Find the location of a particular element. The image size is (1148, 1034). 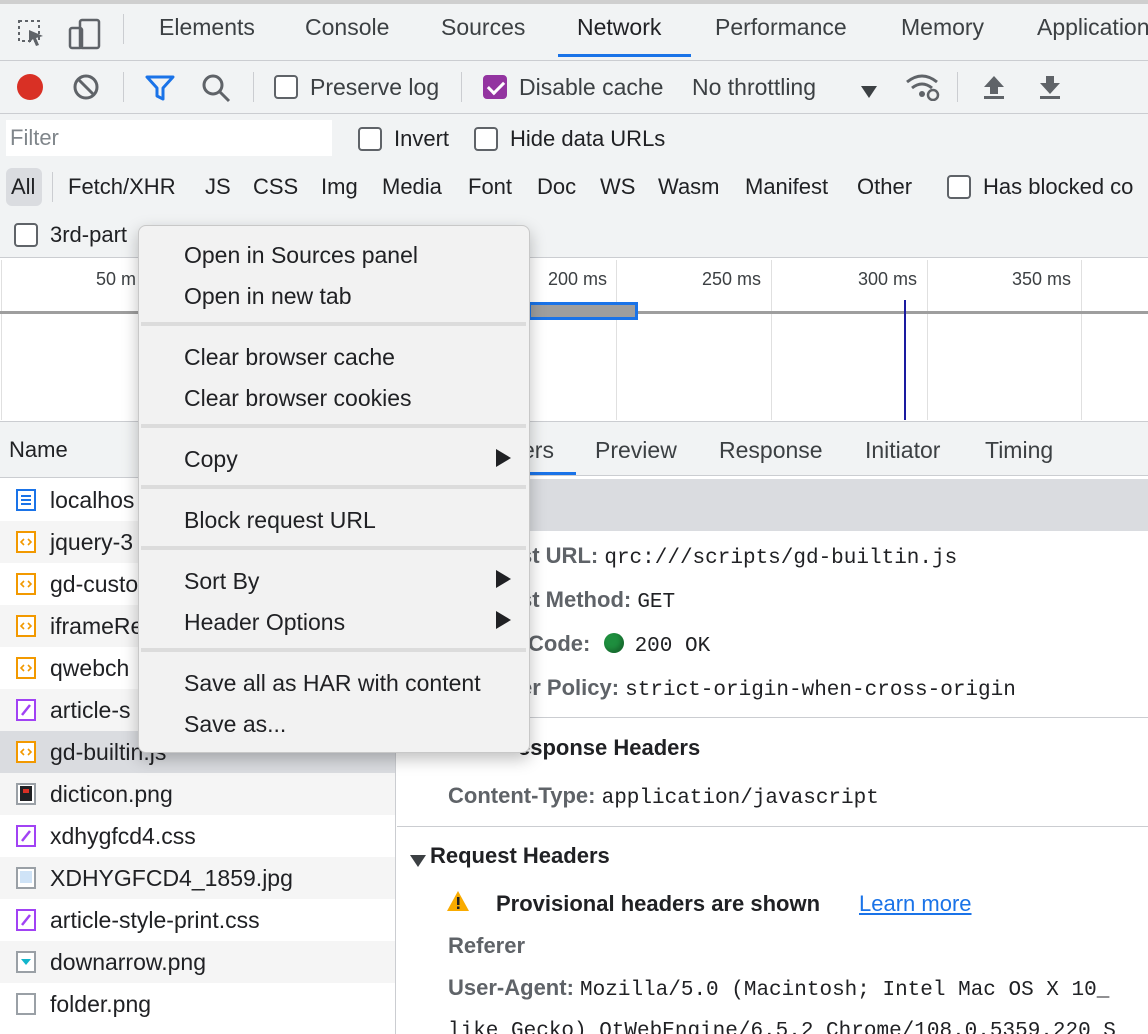

table-row: downarrow.png is located at coordinates (197, 962).